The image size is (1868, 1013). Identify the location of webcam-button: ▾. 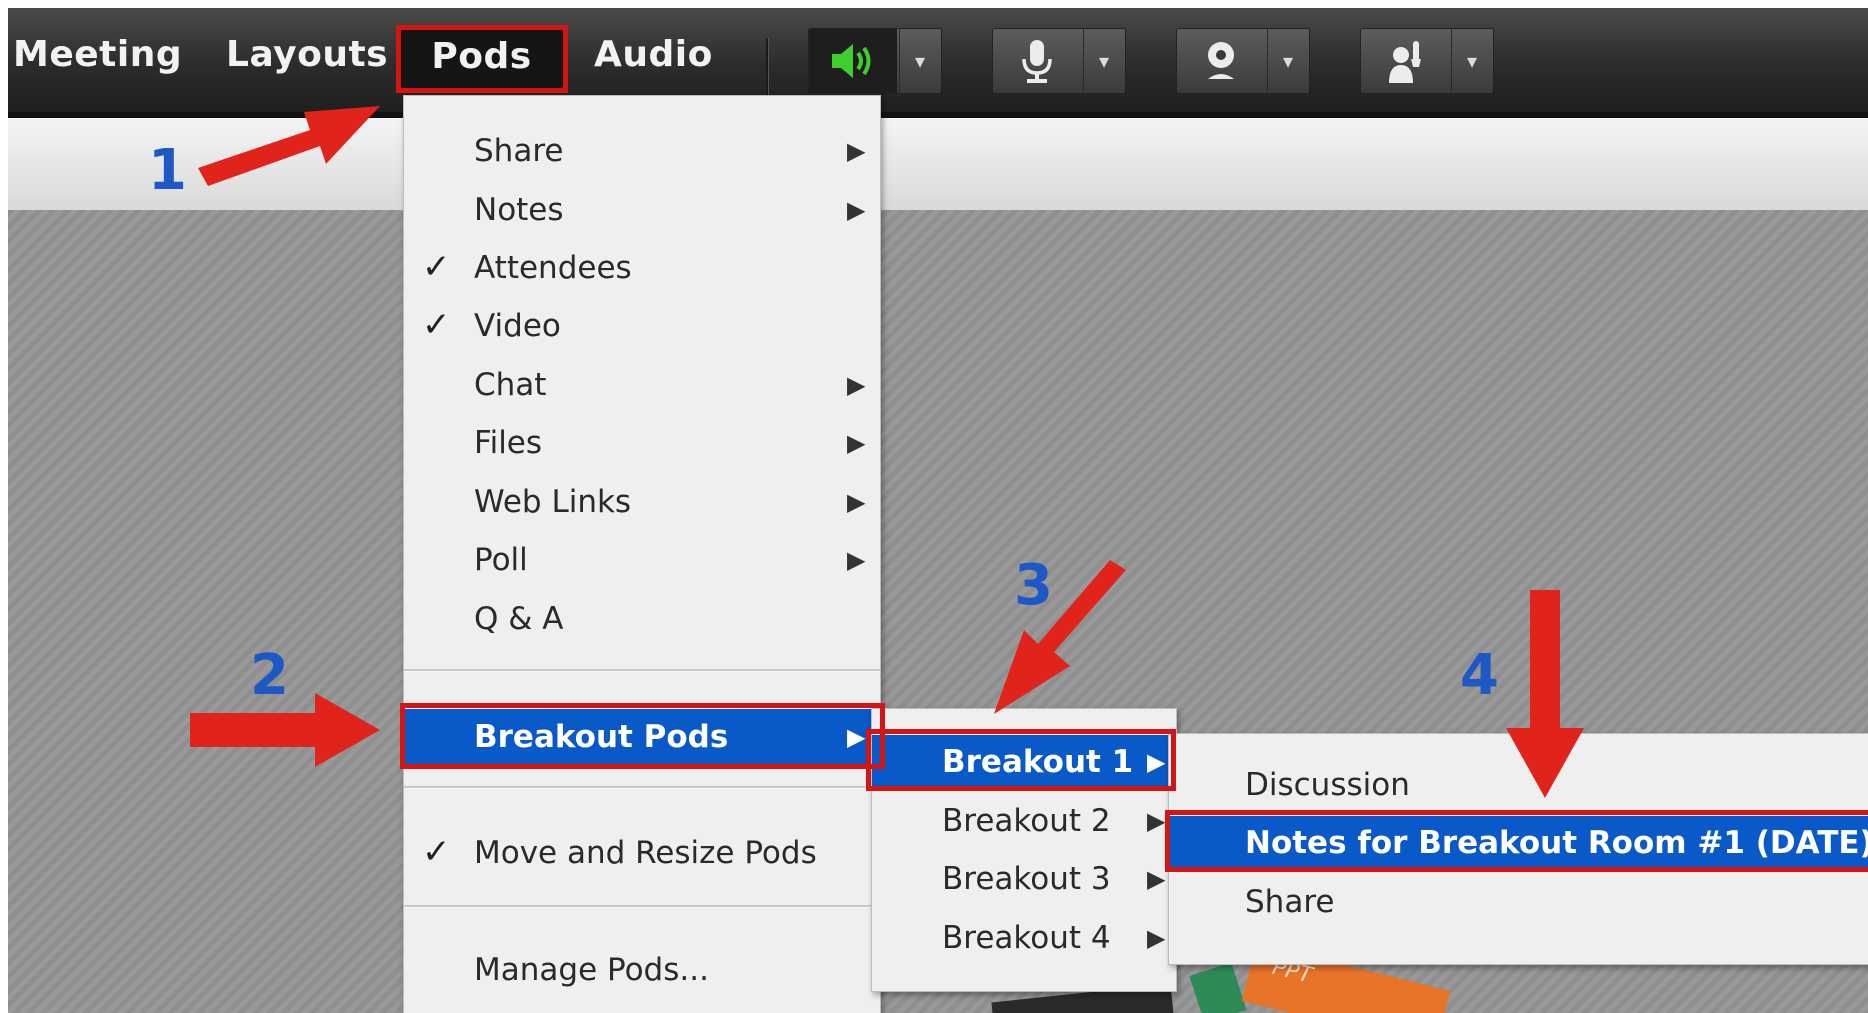
(1243, 61).